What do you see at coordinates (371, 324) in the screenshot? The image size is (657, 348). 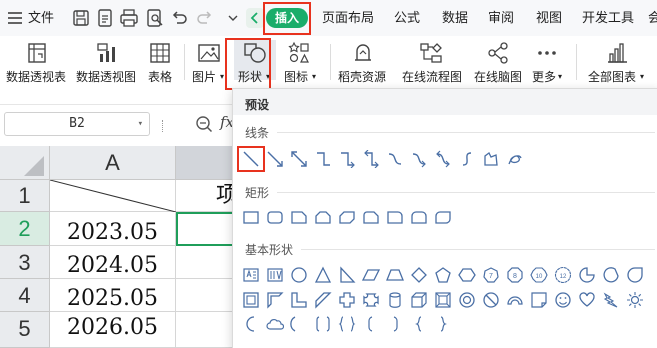 I see `left-bracket-icon` at bounding box center [371, 324].